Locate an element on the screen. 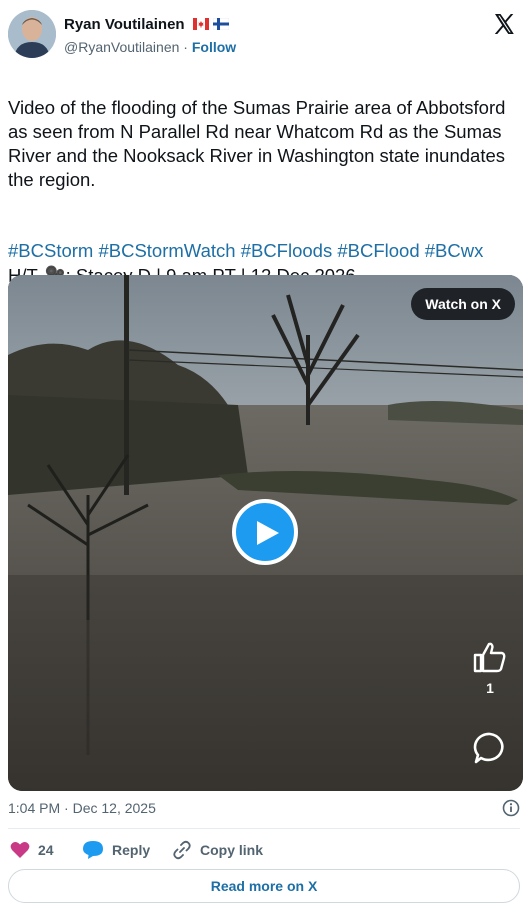  play-button is located at coordinates (265, 532).